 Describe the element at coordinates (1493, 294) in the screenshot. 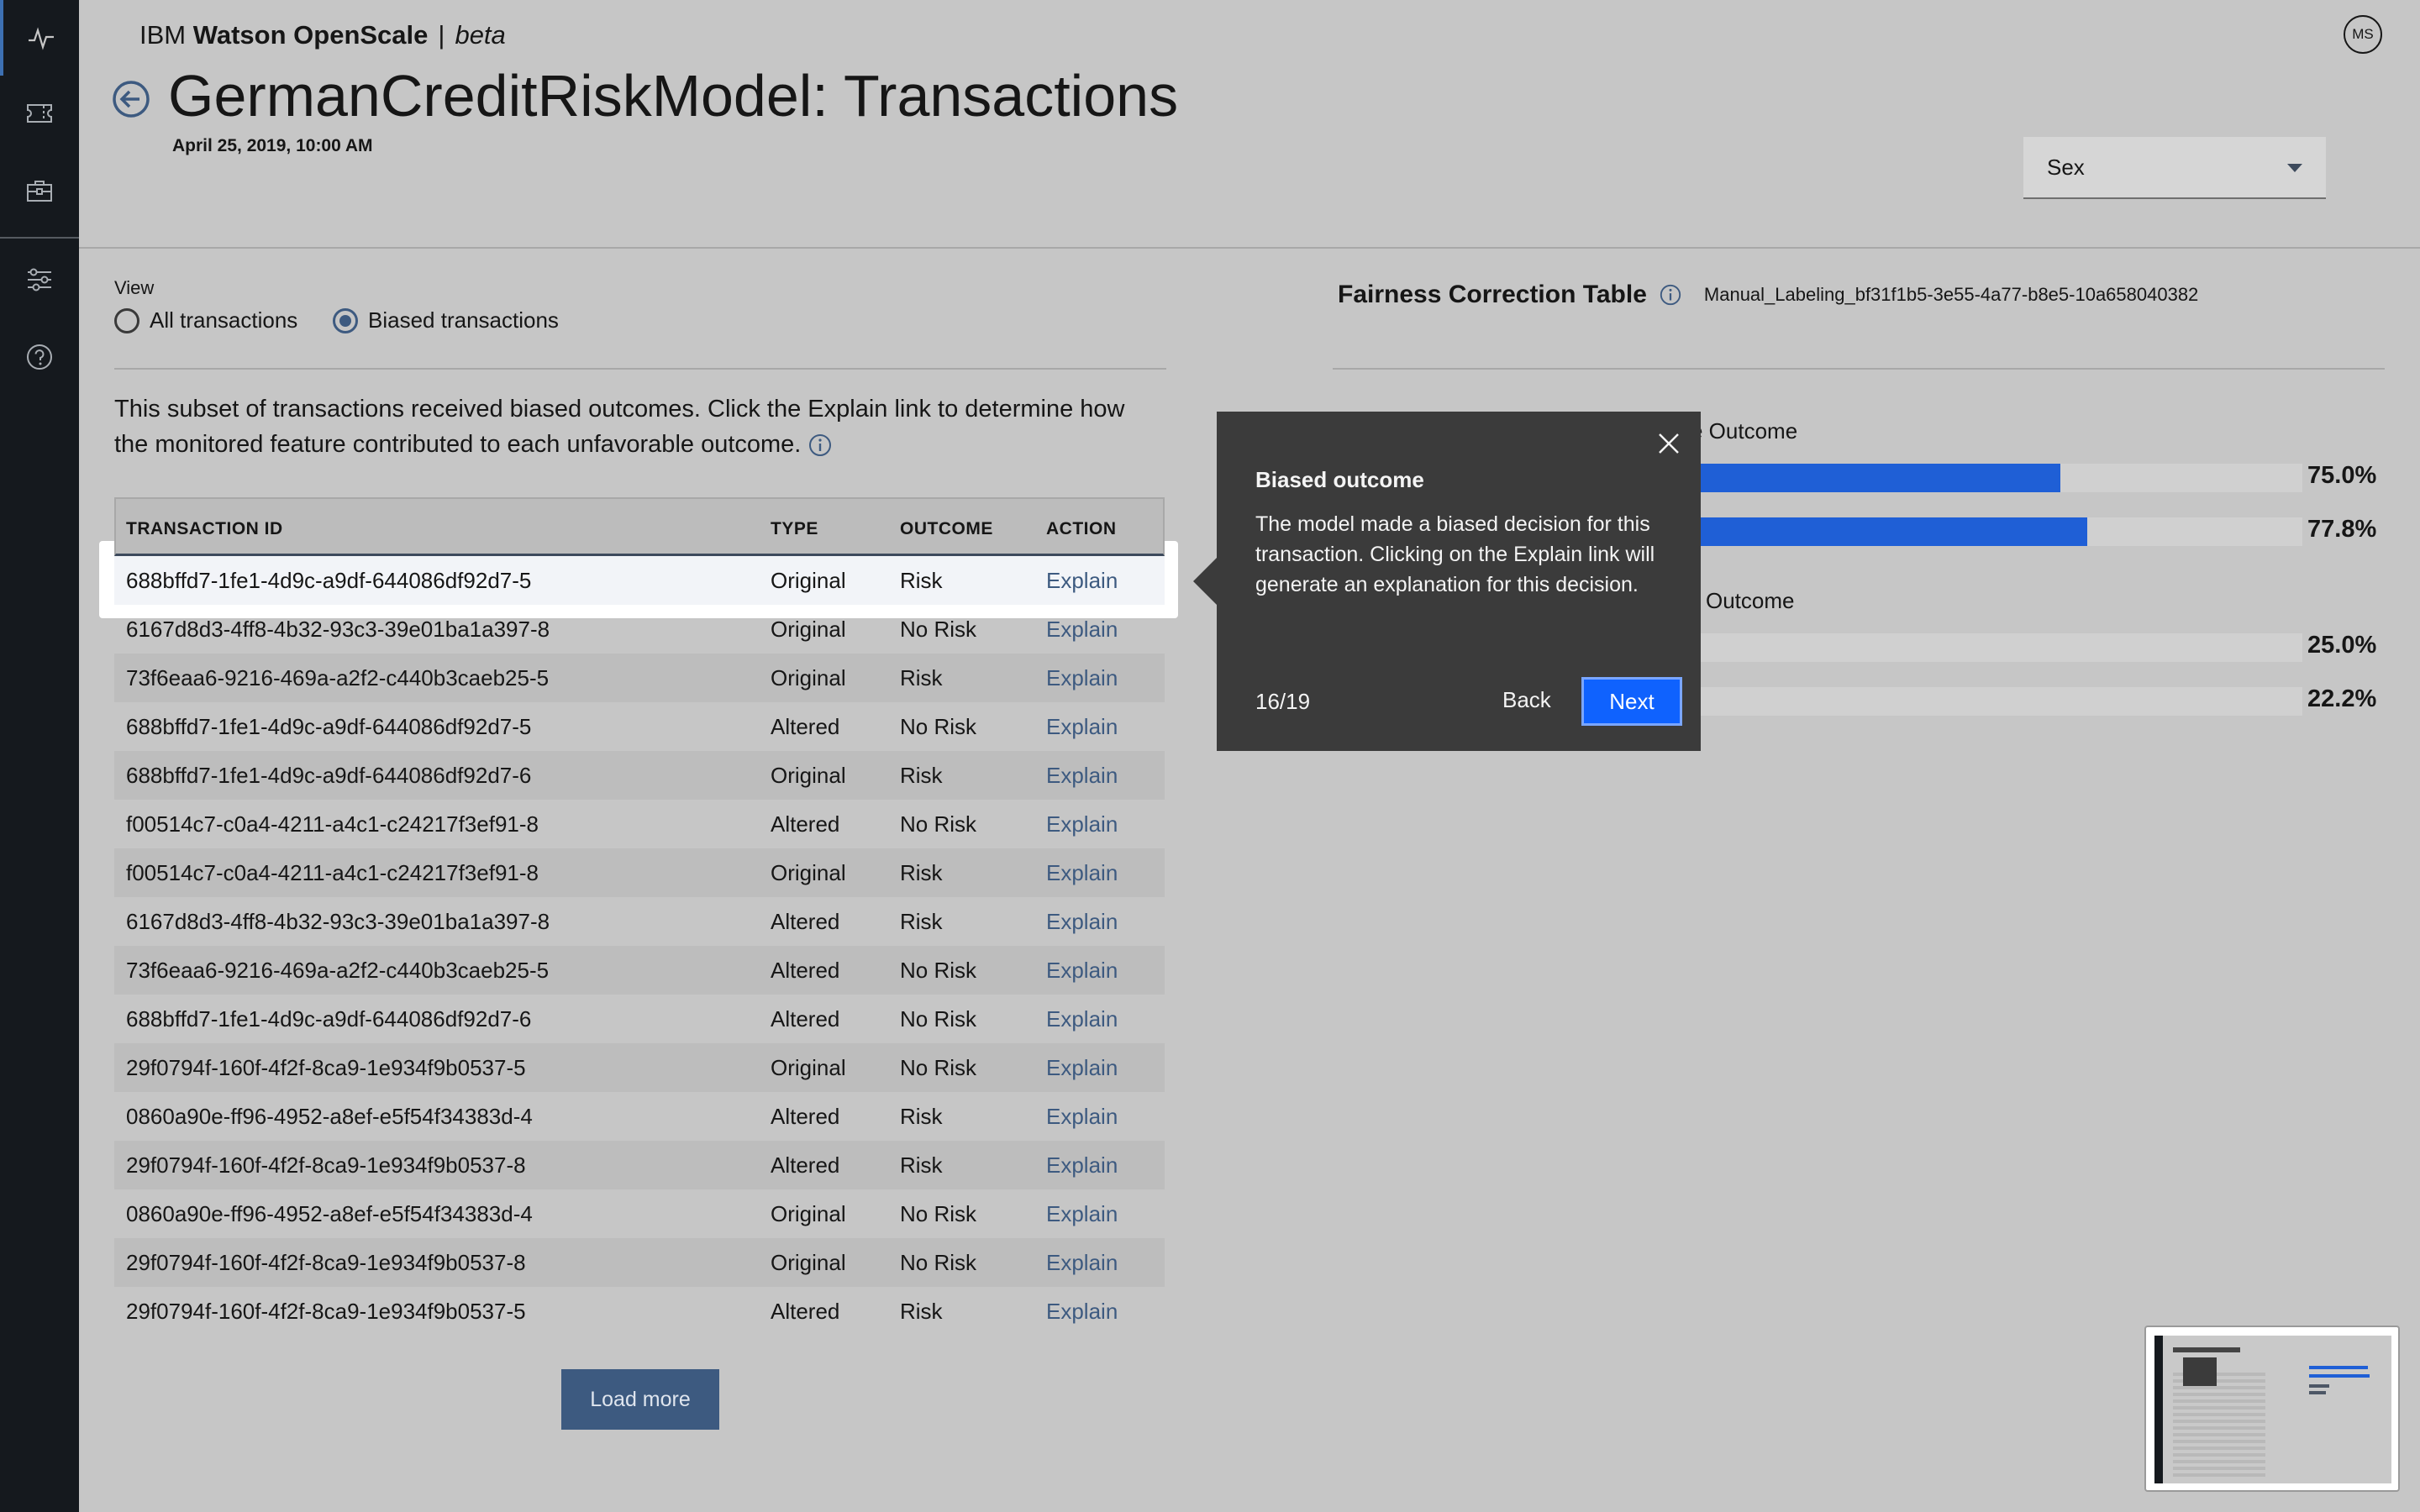

I see `fairness-title: Fairness Correction Table` at that location.